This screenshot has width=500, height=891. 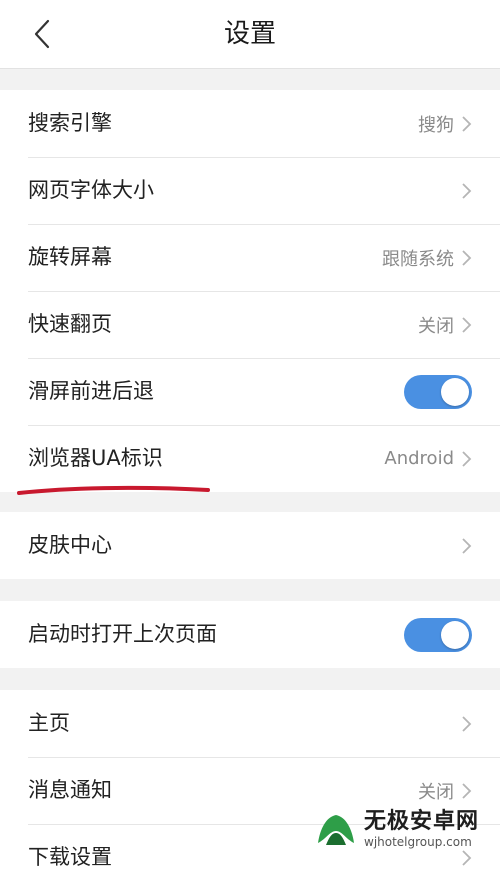 What do you see at coordinates (70, 545) in the screenshot?
I see `setting-label: 皮肤中心` at bounding box center [70, 545].